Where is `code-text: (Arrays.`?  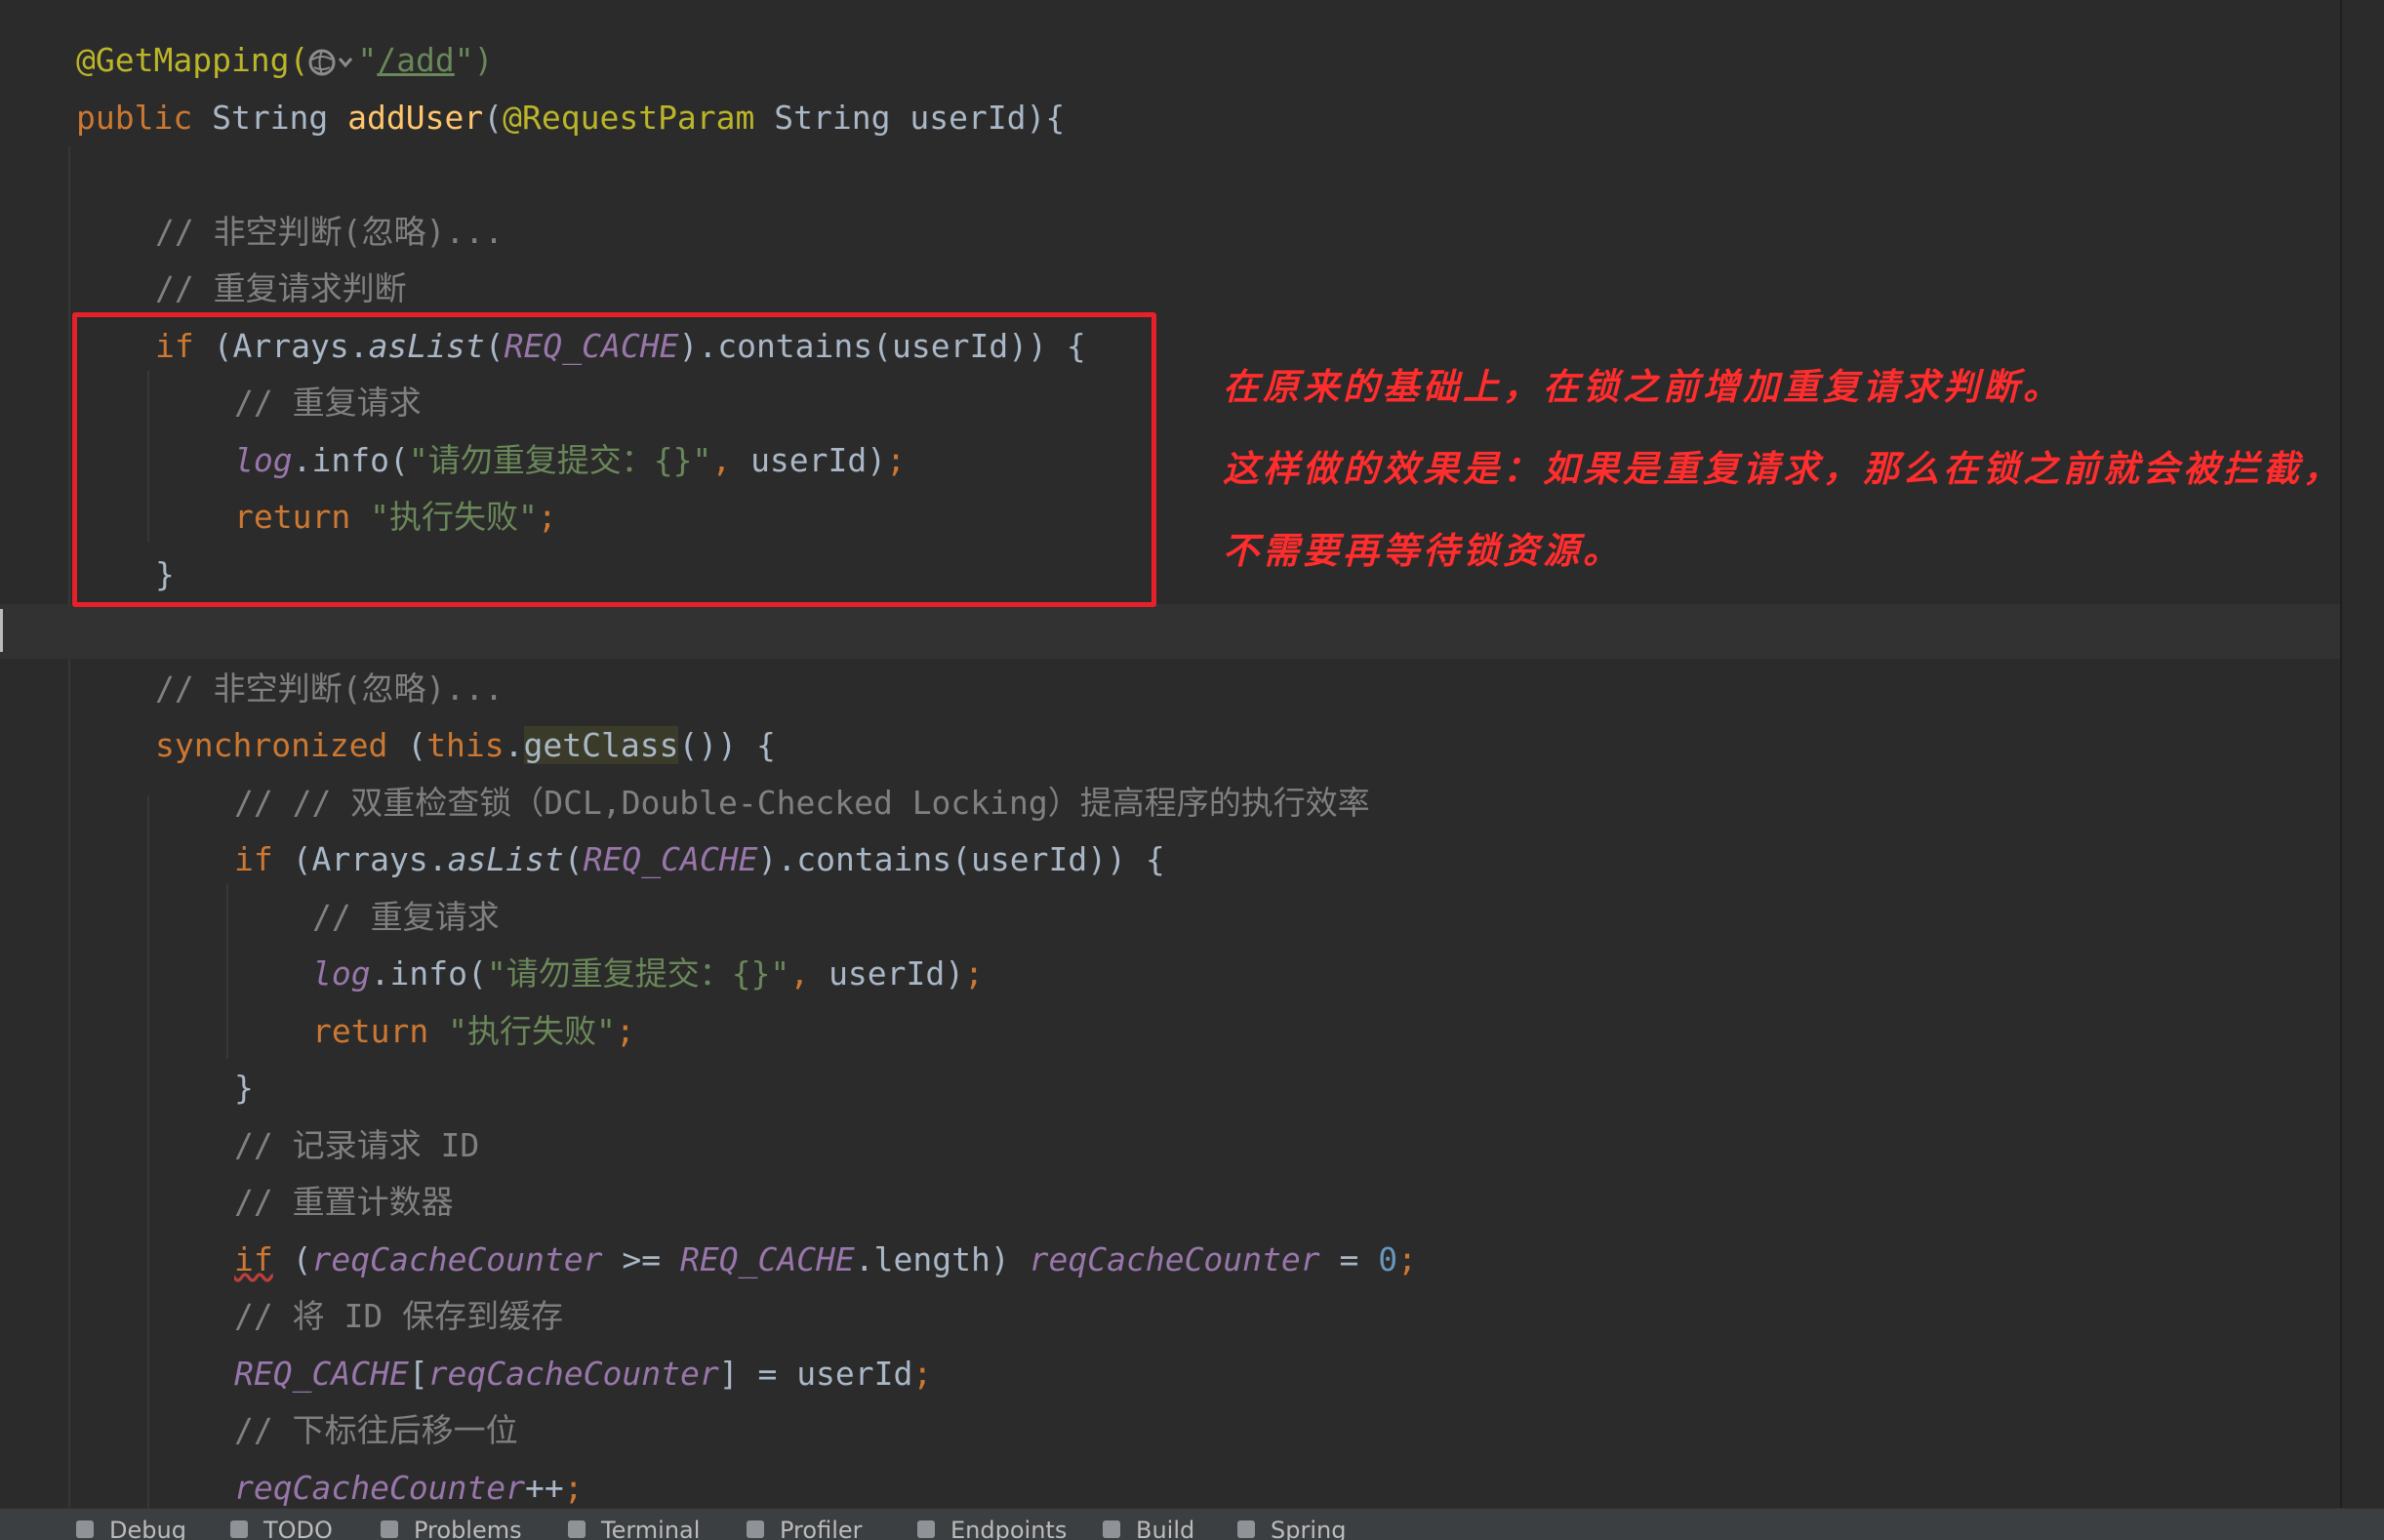
code-text: (Arrays. is located at coordinates (360, 859).